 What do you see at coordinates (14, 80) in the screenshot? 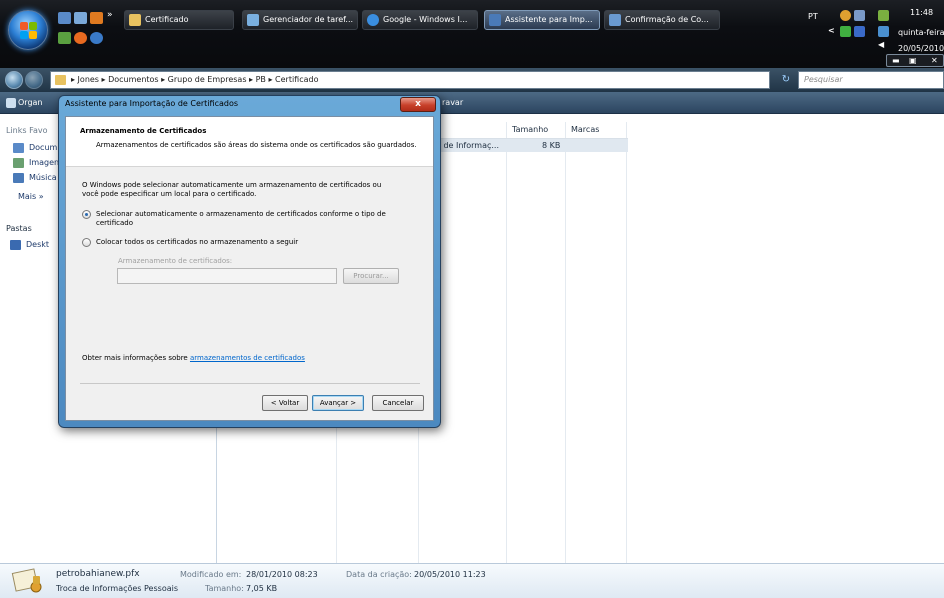
I see `back-button` at bounding box center [14, 80].